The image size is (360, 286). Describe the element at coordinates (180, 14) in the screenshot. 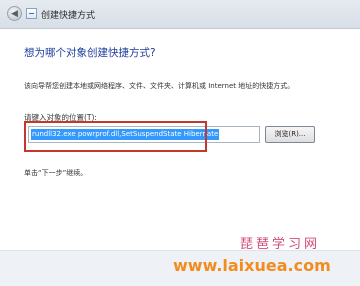

I see `title-bar: ◀ 创建快捷方式` at that location.